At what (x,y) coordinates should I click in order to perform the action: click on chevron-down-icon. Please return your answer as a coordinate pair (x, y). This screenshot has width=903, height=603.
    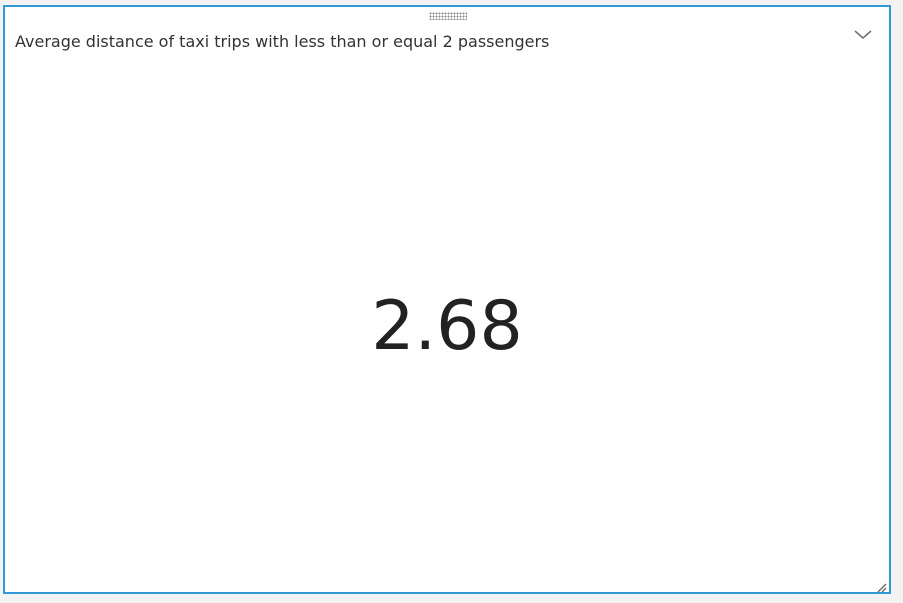
    Looking at the image, I should click on (863, 34).